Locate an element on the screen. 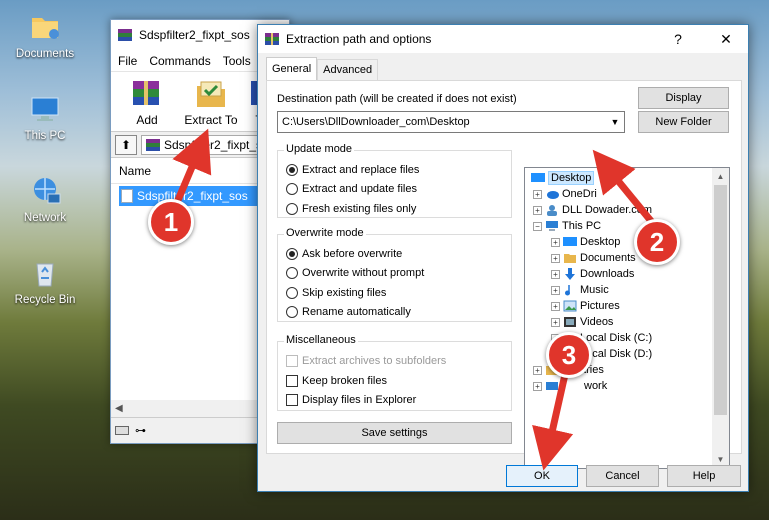 The image size is (769, 520). annotation-badge-1: 1 is located at coordinates (171, 222).